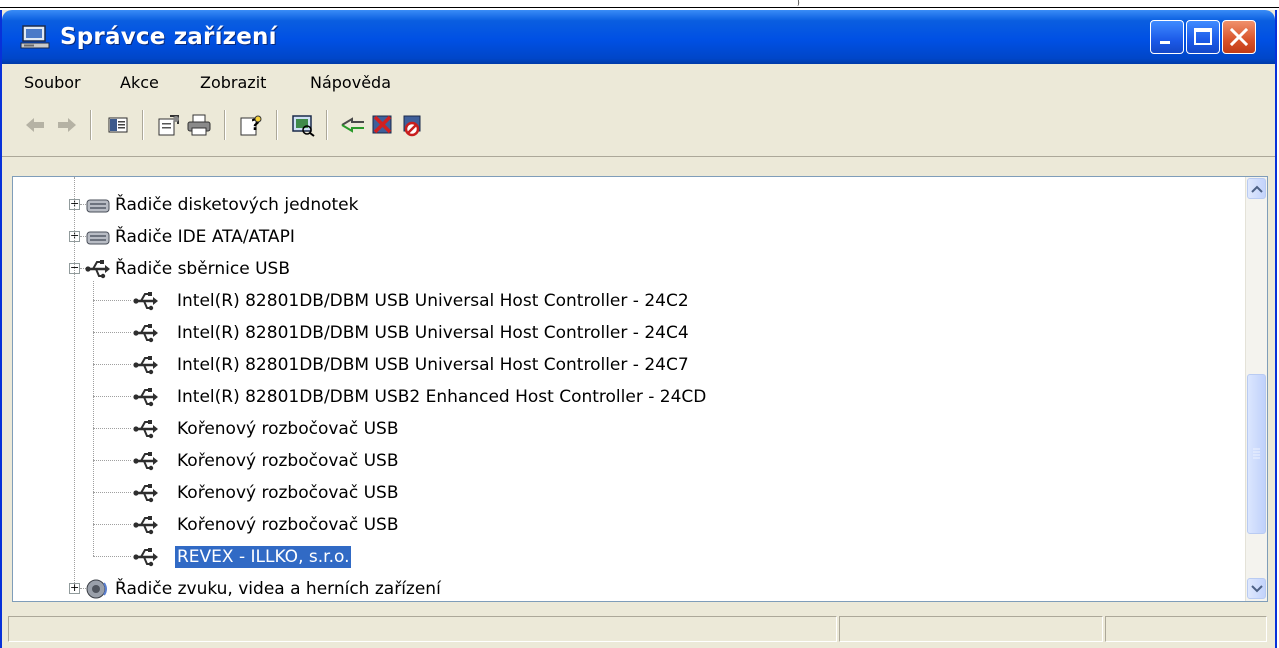  I want to click on update-driver-icon, so click(352, 125).